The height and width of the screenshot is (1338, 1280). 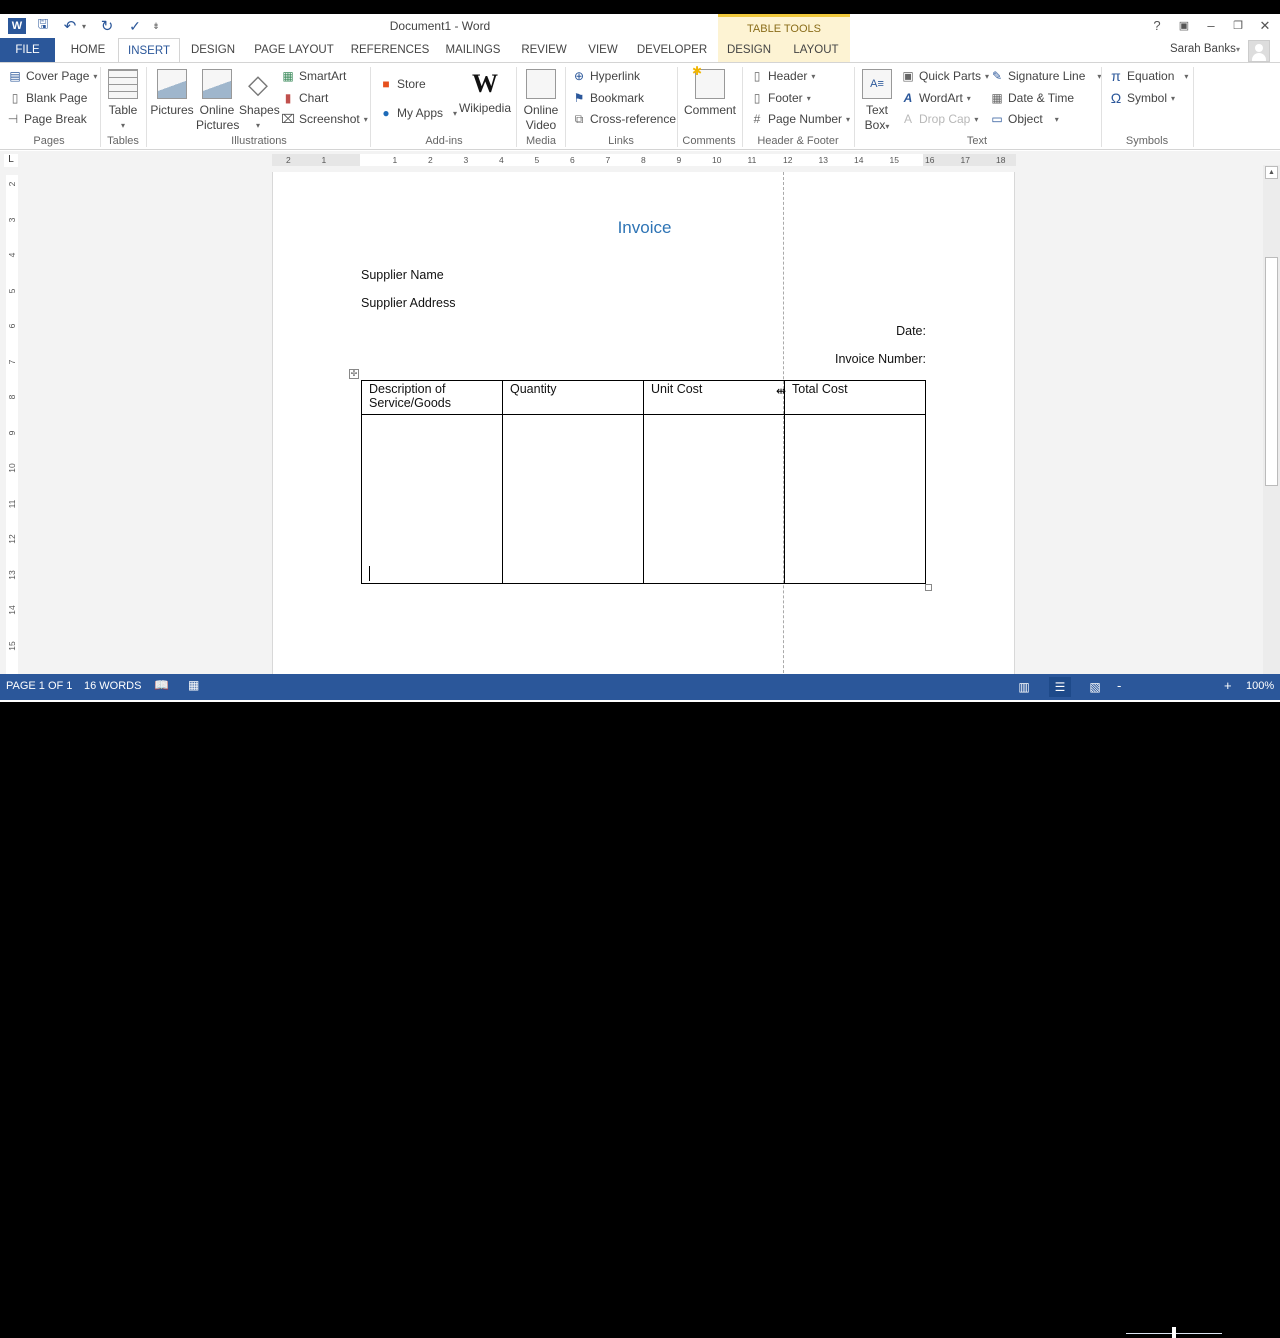 What do you see at coordinates (193, 685) in the screenshot?
I see `macro-recording-icon: ▦` at bounding box center [193, 685].